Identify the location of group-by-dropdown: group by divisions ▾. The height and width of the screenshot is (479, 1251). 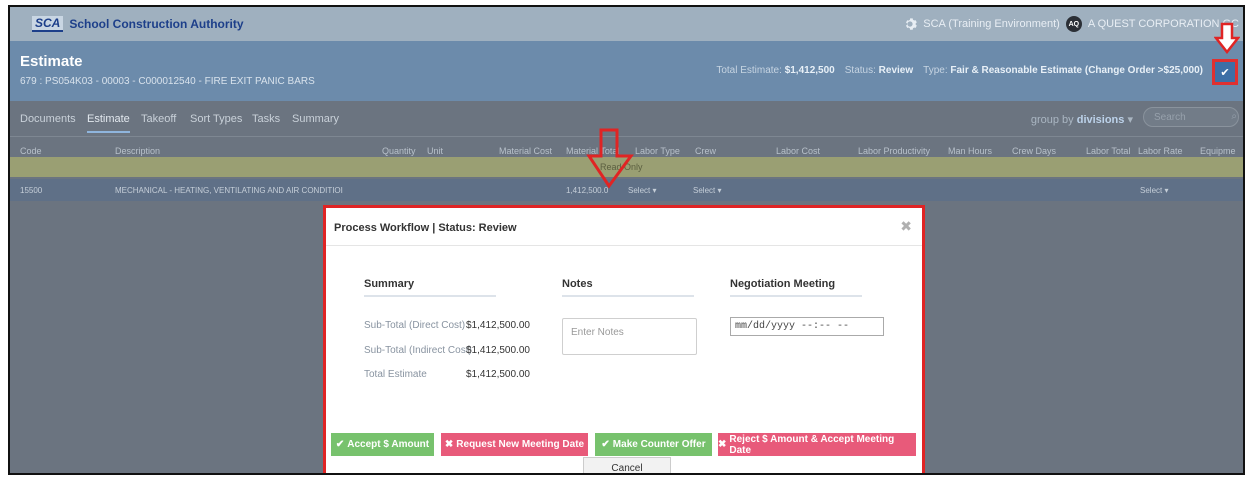
(1082, 119).